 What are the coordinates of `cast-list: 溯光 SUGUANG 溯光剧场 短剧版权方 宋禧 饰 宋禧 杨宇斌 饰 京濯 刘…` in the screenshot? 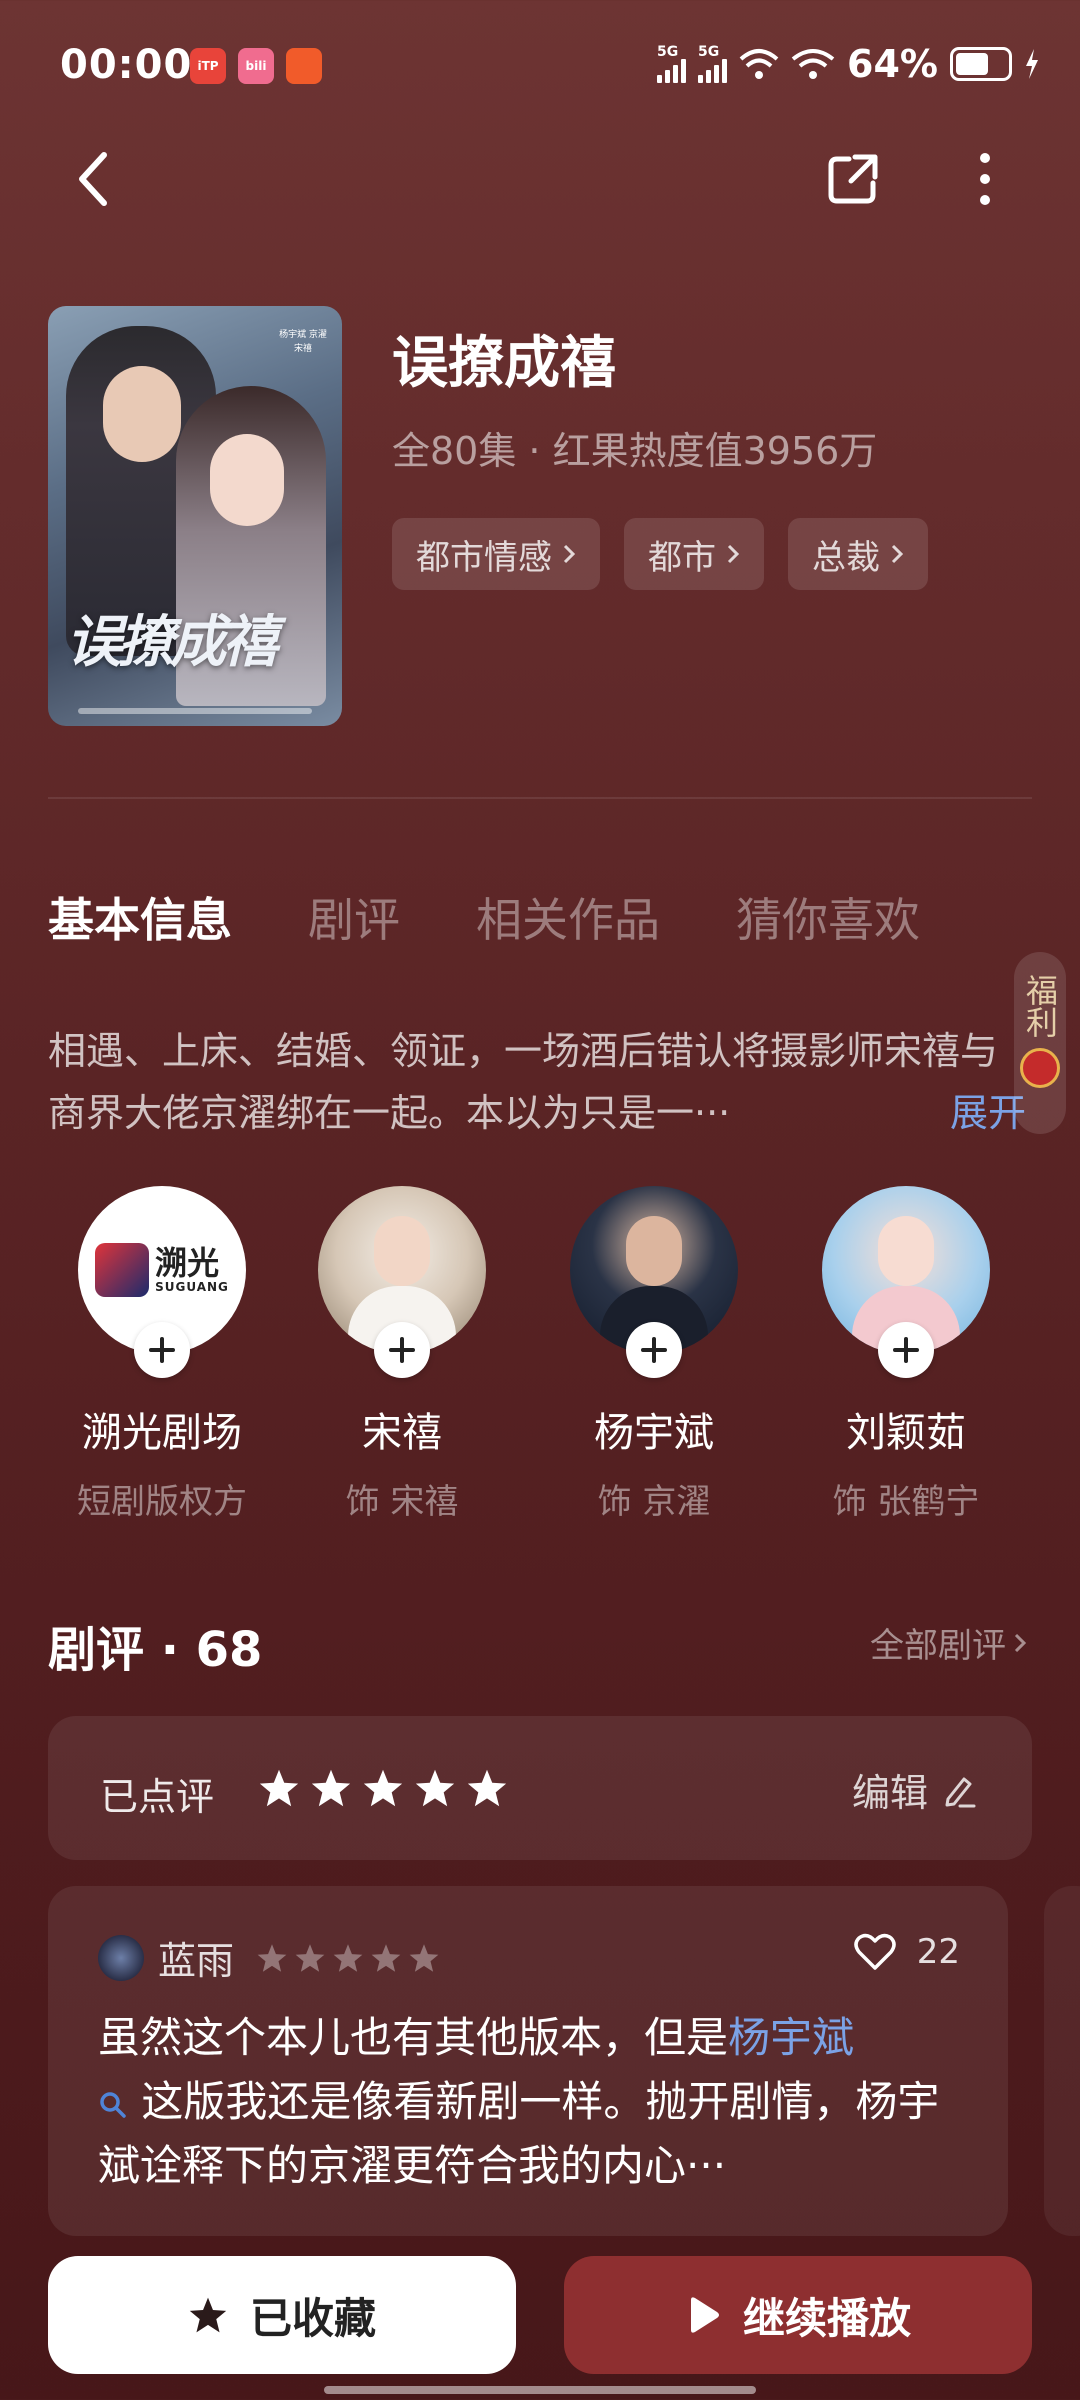 It's located at (540, 1354).